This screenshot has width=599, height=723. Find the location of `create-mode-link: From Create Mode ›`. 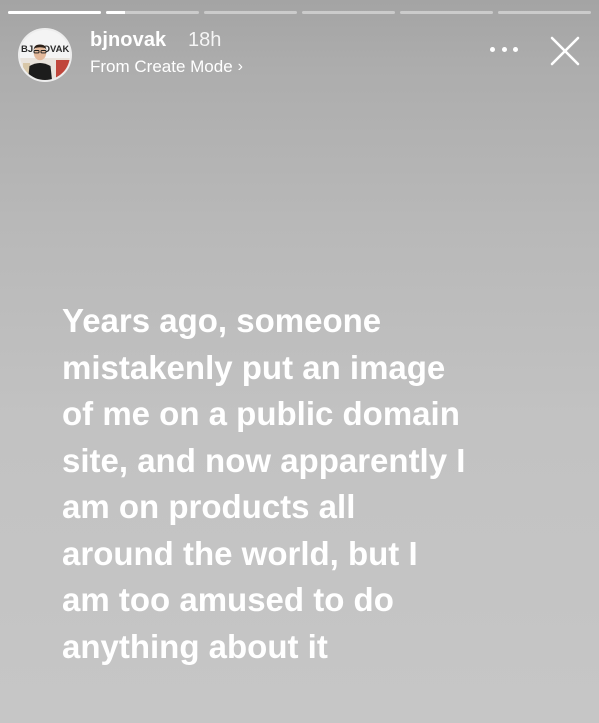

create-mode-link: From Create Mode › is located at coordinates (166, 67).